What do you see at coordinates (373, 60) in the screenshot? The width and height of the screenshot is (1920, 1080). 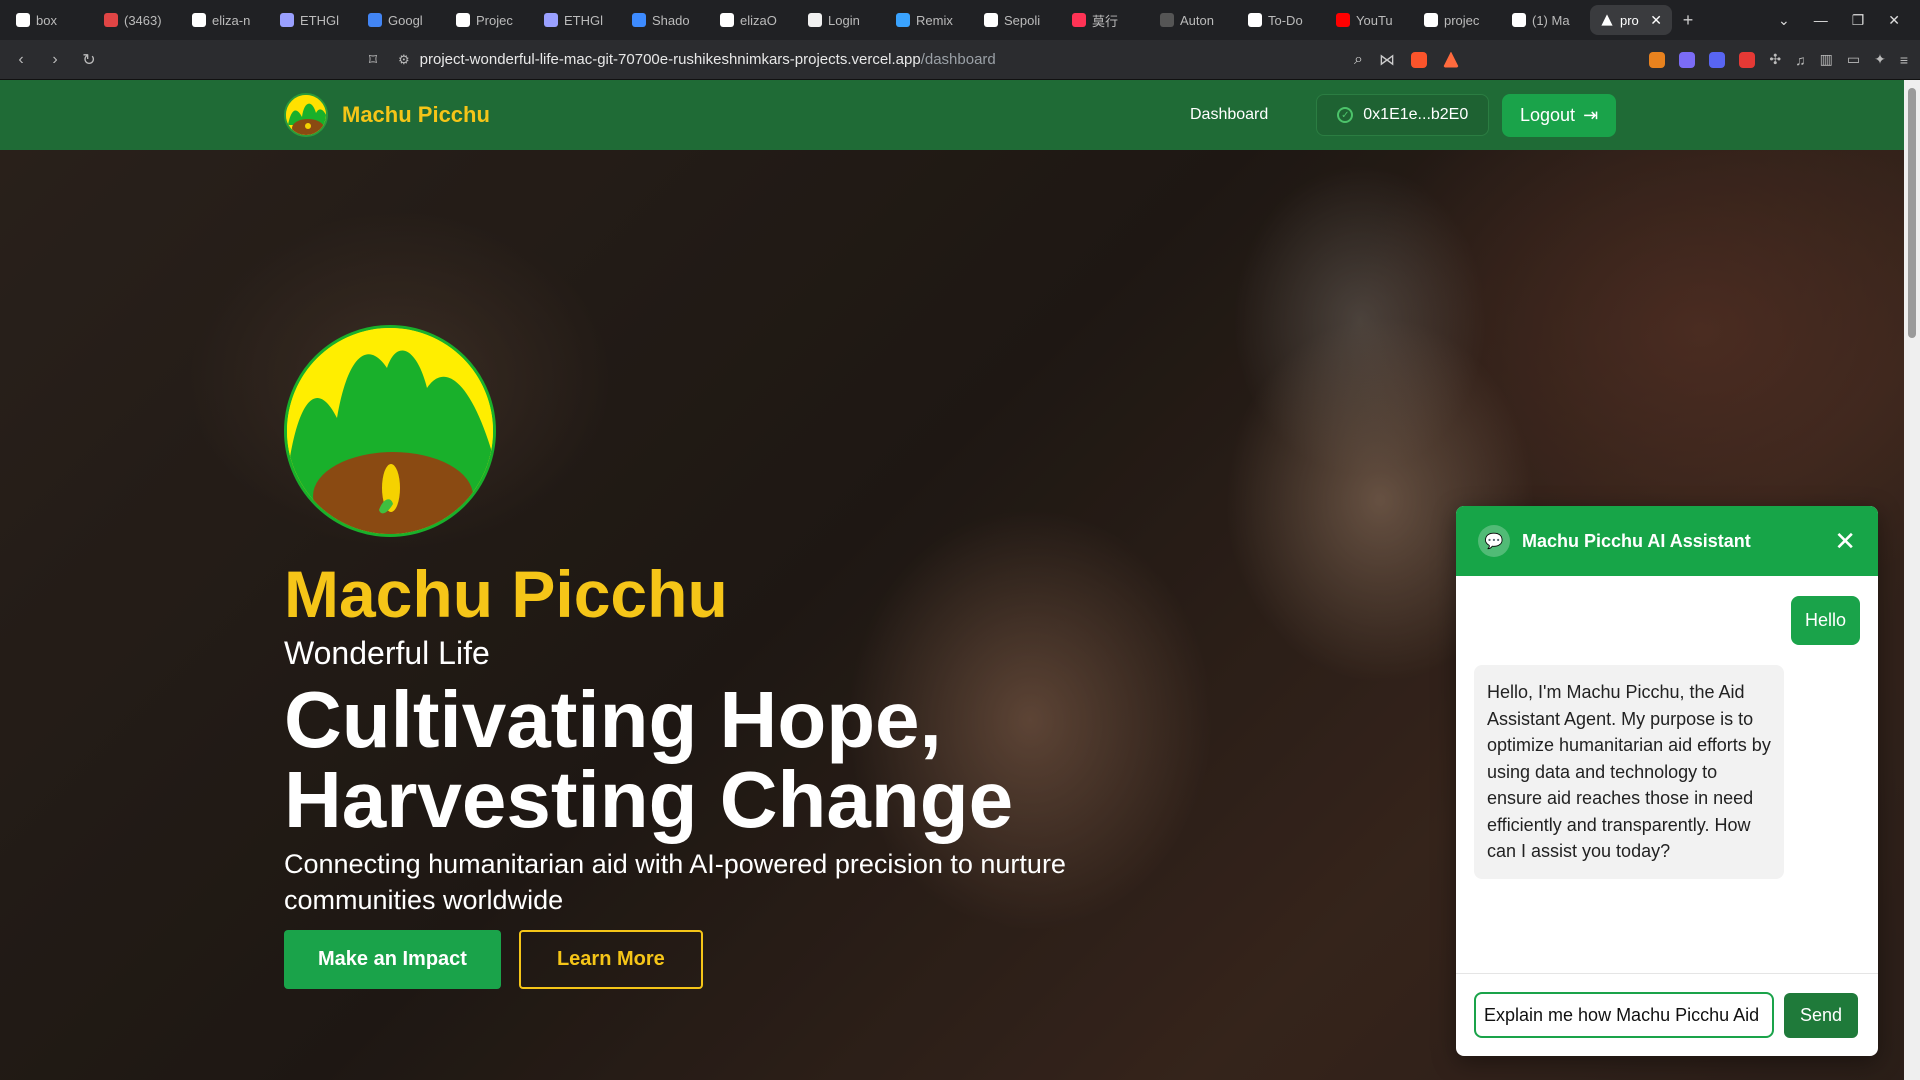 I see `bookmark-icon: ⌑` at bounding box center [373, 60].